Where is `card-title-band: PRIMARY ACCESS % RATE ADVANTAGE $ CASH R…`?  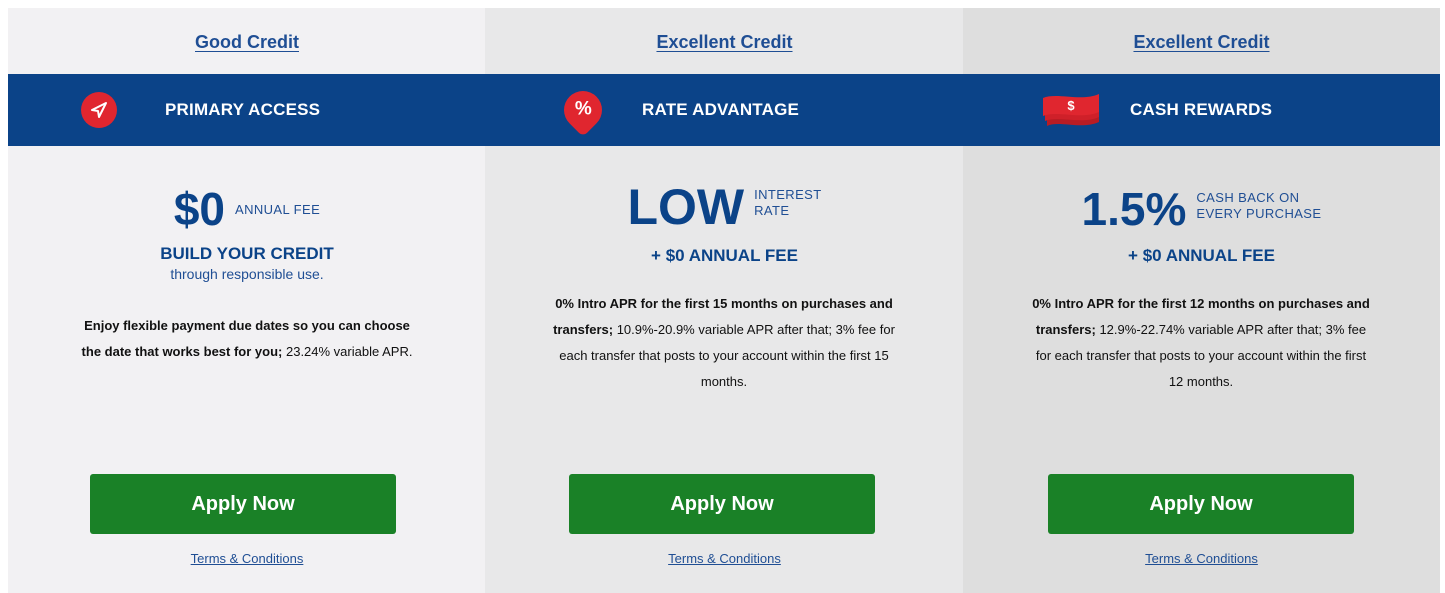 card-title-band: PRIMARY ACCESS % RATE ADVANTAGE $ CASH R… is located at coordinates (724, 110).